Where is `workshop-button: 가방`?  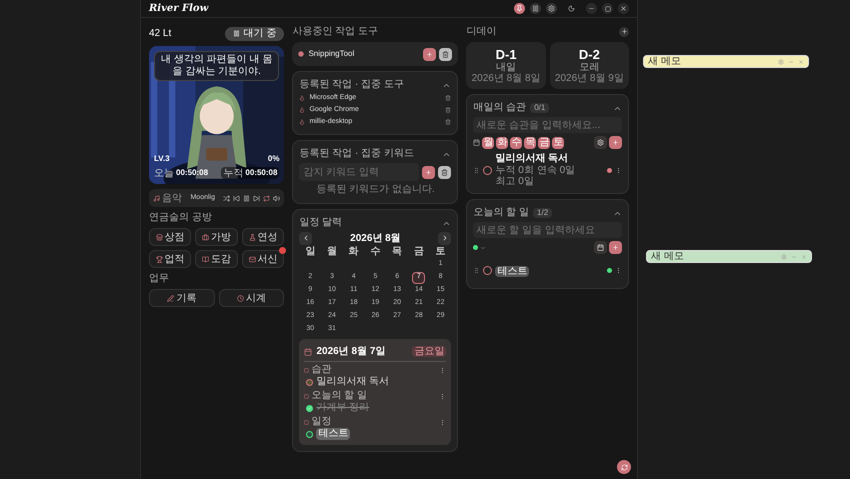
workshop-button: 가방 is located at coordinates (216, 237).